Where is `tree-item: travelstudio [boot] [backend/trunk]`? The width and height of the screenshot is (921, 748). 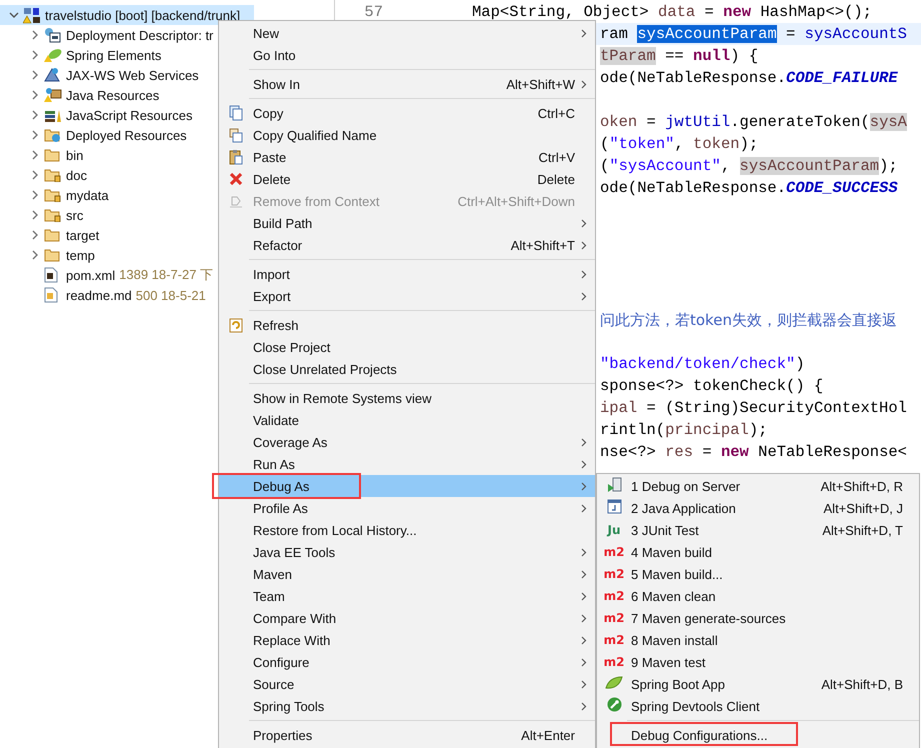 tree-item: travelstudio [boot] [backend/trunk] is located at coordinates (127, 15).